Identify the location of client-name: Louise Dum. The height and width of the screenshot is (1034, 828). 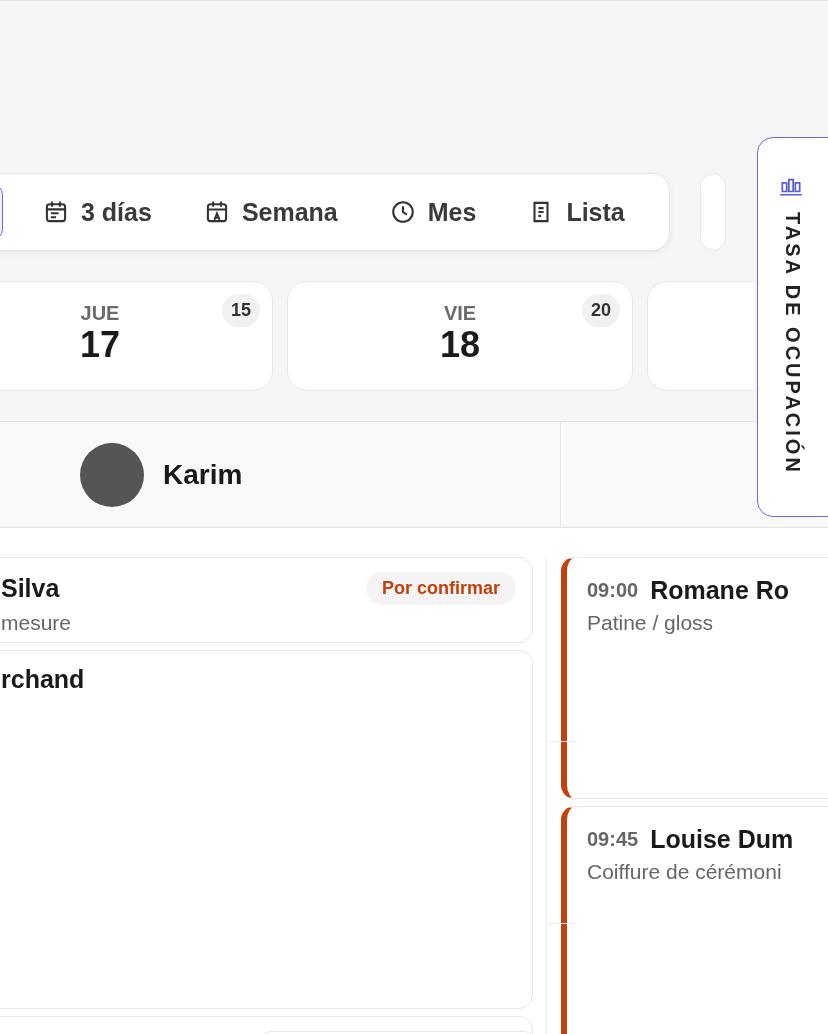
(722, 840).